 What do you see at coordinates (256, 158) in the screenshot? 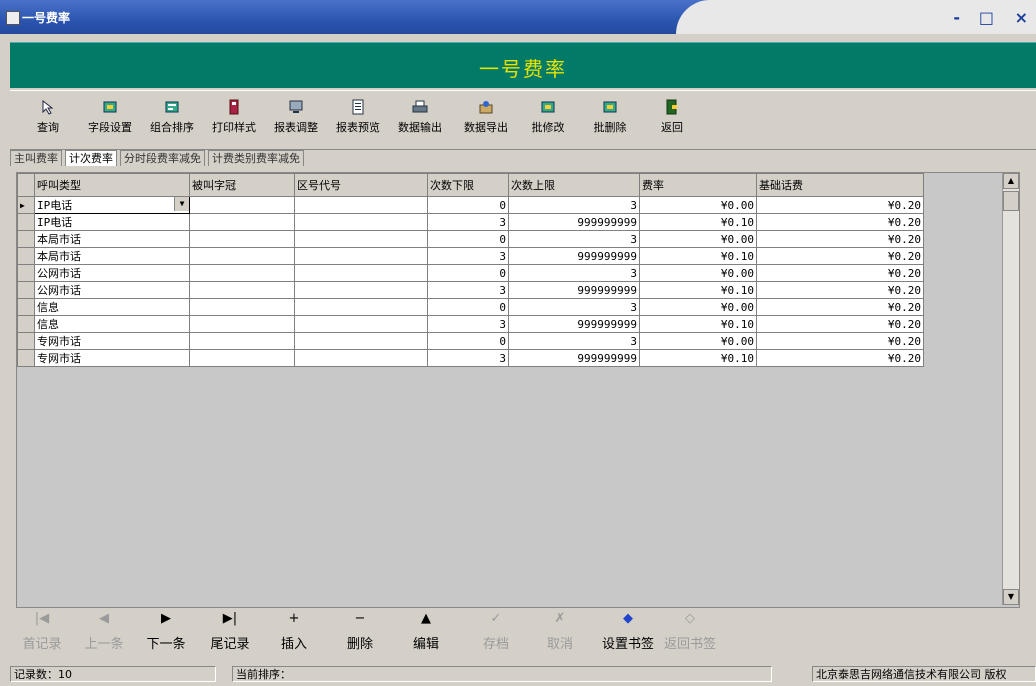
I see `tab-billing-category-discount: 计费类别费率减免` at bounding box center [256, 158].